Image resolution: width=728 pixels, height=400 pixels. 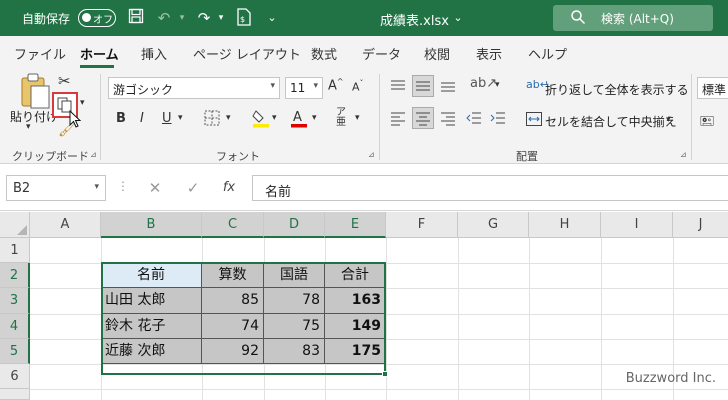 What do you see at coordinates (304, 88) in the screenshot?
I see `font-size-dropdown: 11 ▾` at bounding box center [304, 88].